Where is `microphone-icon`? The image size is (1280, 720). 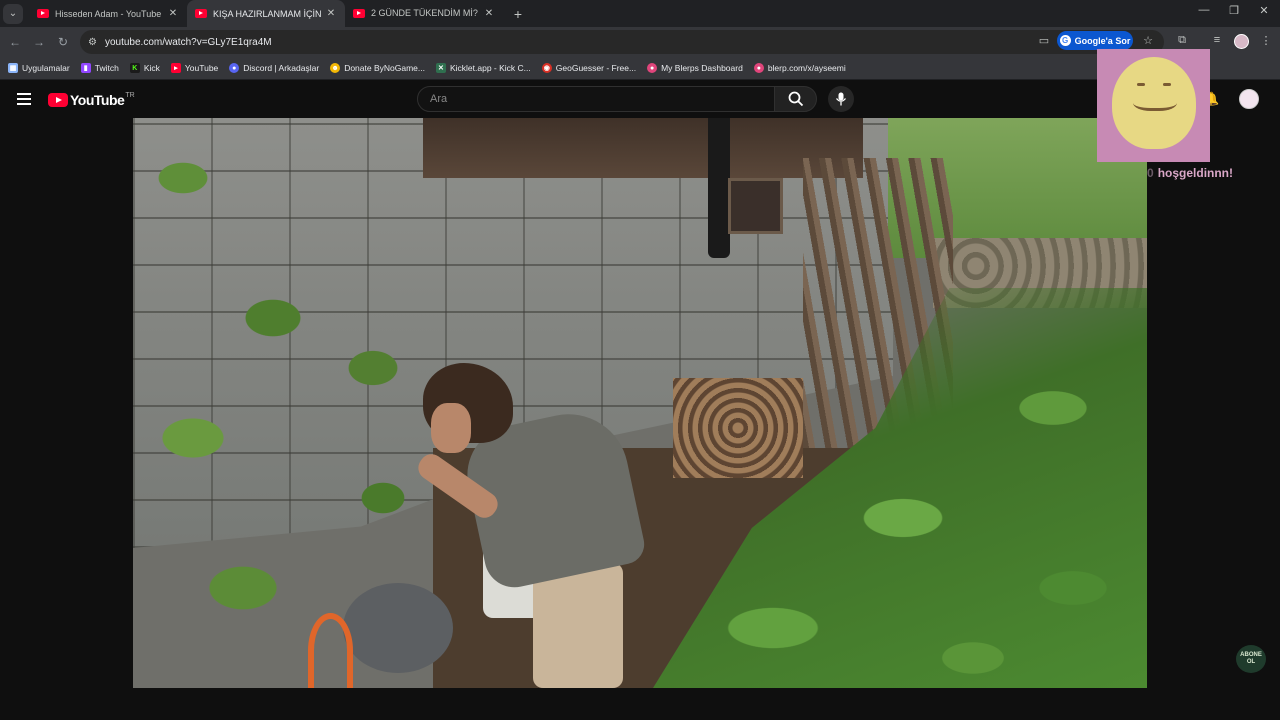 microphone-icon is located at coordinates (841, 99).